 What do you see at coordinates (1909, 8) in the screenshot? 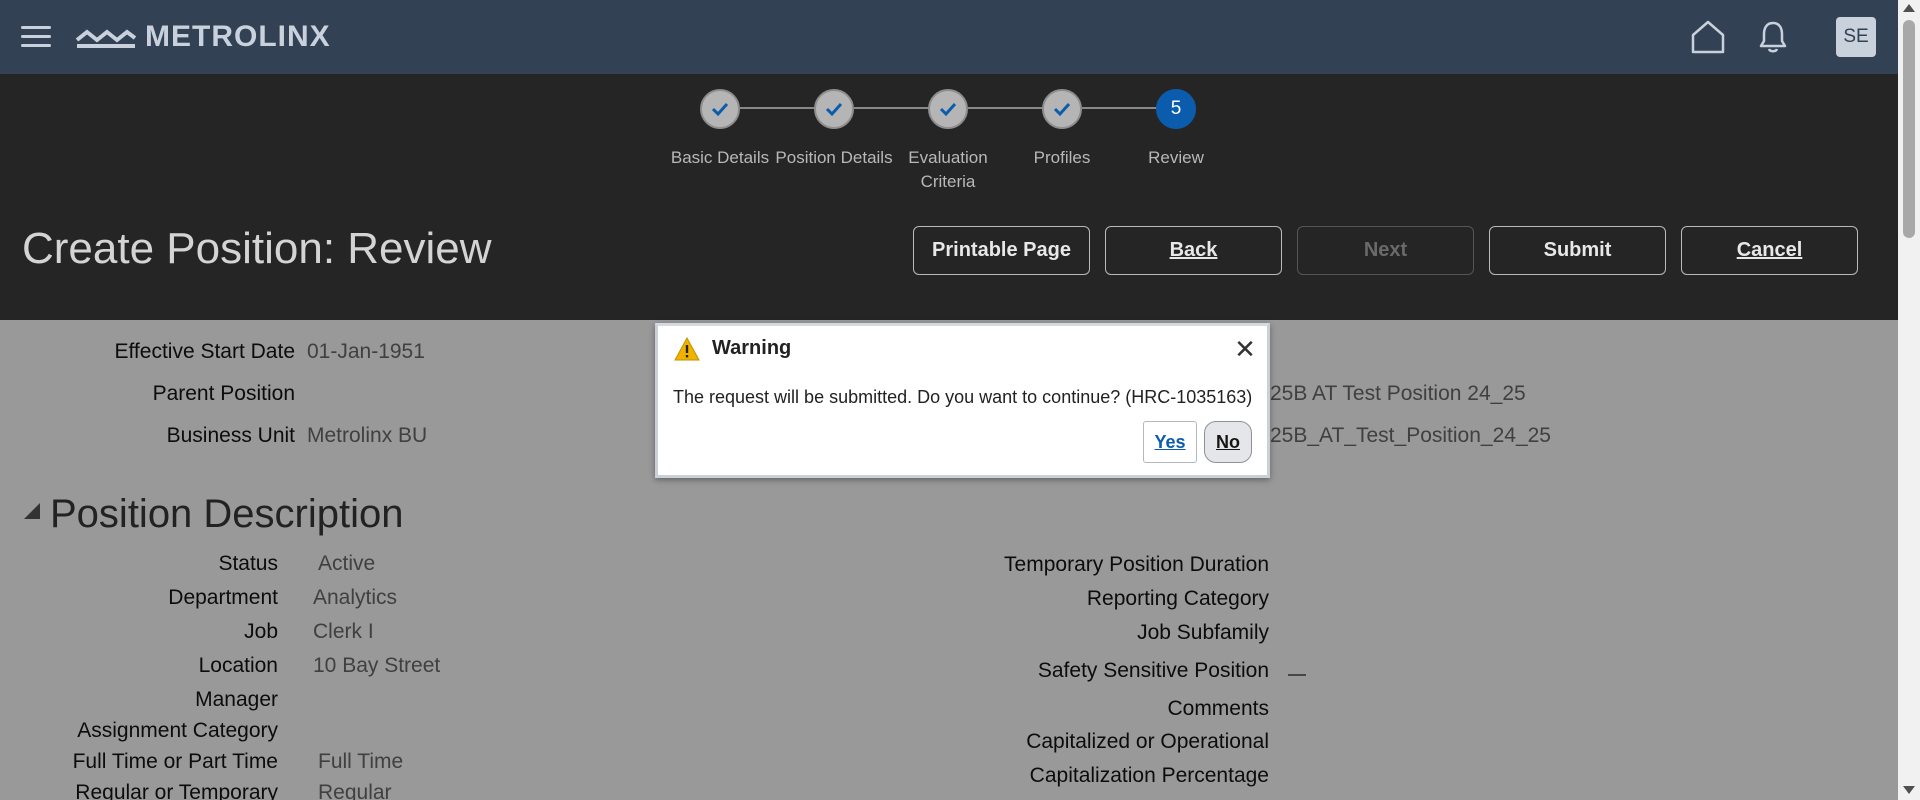
I see `scroll-up-arrow-icon` at bounding box center [1909, 8].